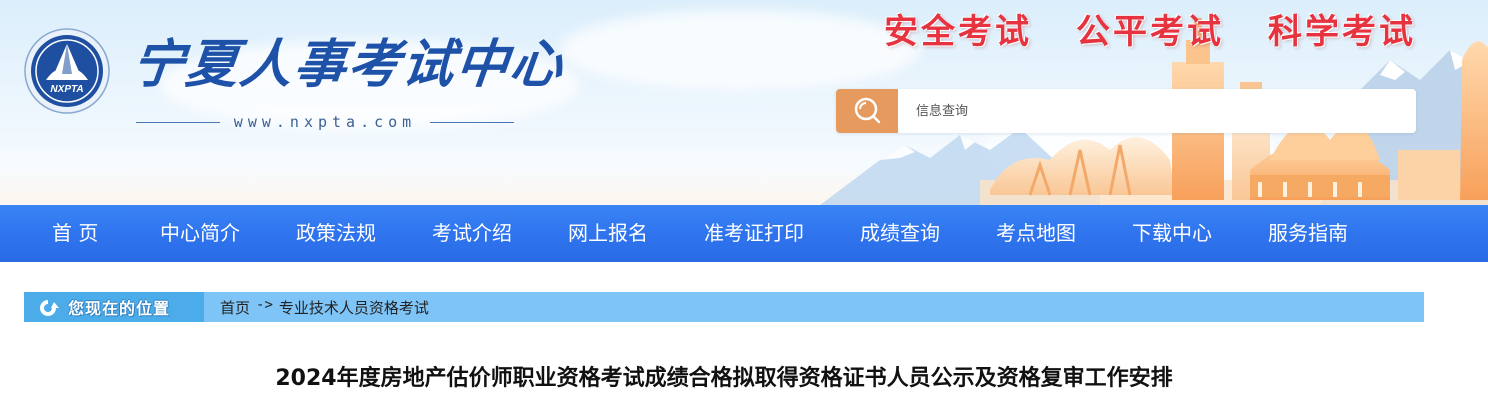  Describe the element at coordinates (49, 308) in the screenshot. I see `location-arrow-icon` at that location.